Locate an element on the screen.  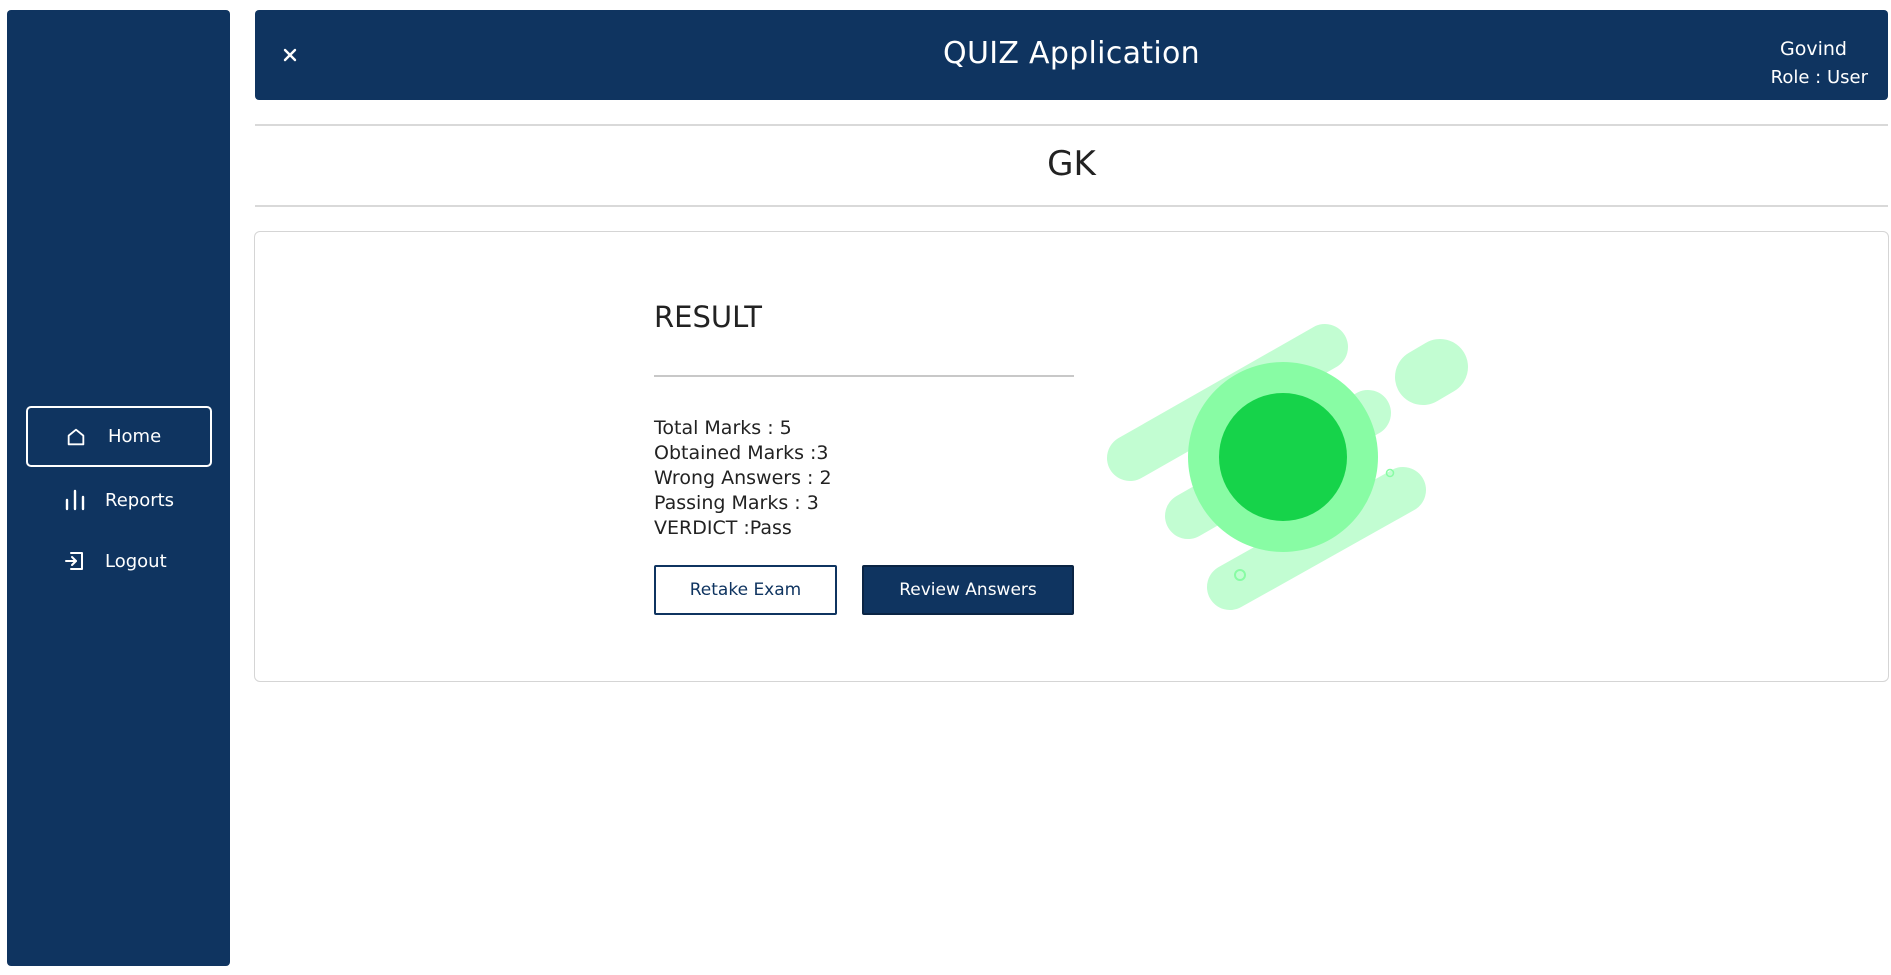
verdict: VERDICT :Pass is located at coordinates (723, 528).